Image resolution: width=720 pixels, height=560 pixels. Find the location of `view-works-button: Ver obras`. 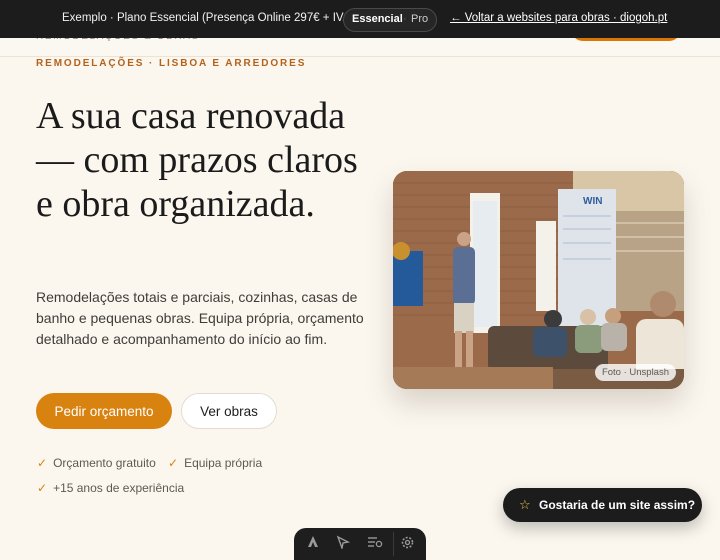

view-works-button: Ver obras is located at coordinates (229, 411).